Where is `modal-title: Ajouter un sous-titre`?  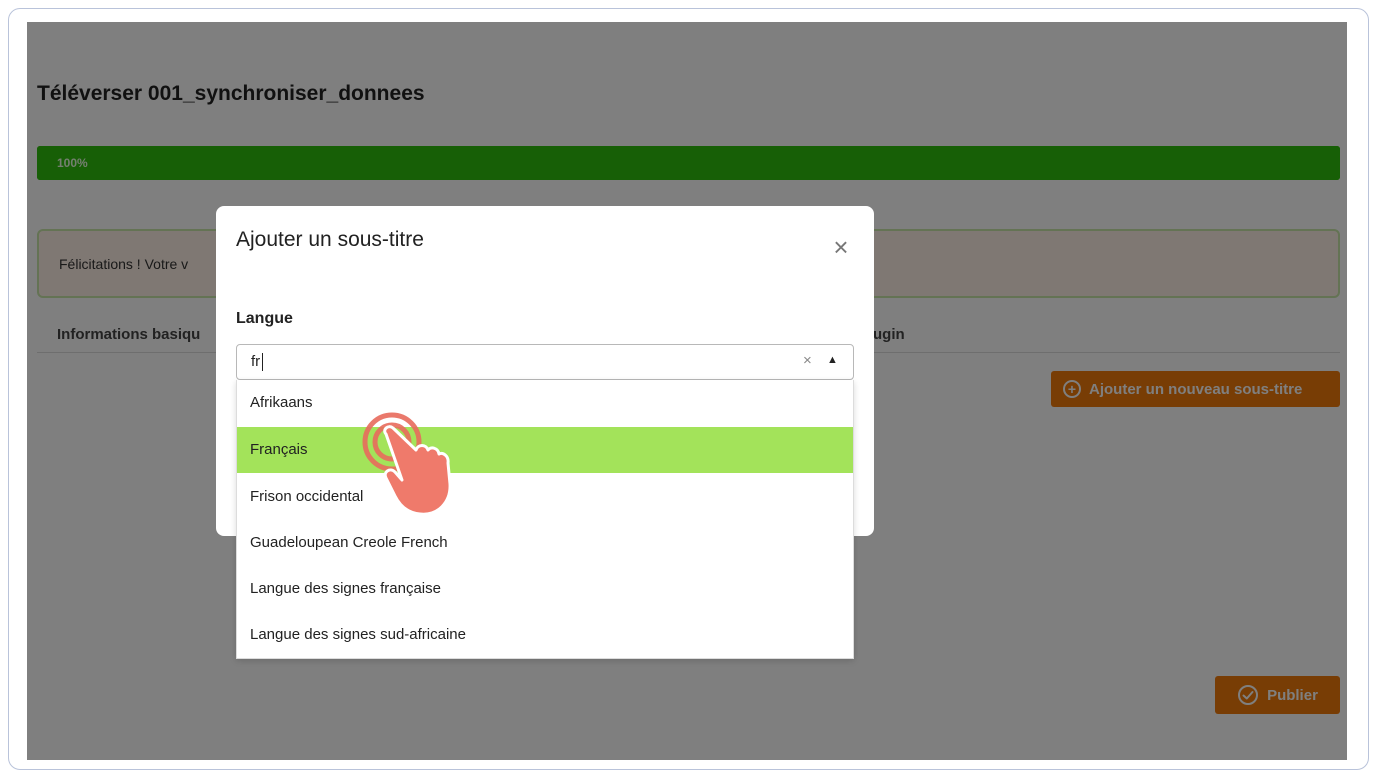
modal-title: Ajouter un sous-titre is located at coordinates (330, 239).